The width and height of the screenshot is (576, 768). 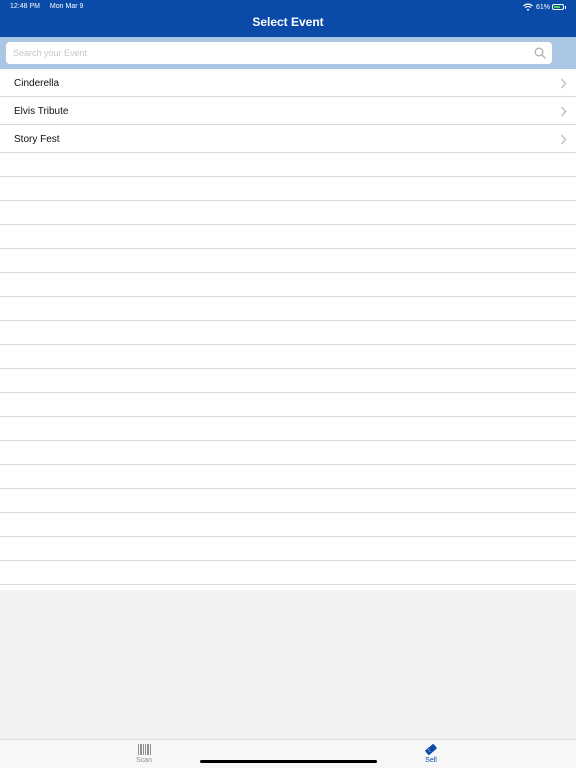 I want to click on event-name: Story Fest, so click(x=37, y=139).